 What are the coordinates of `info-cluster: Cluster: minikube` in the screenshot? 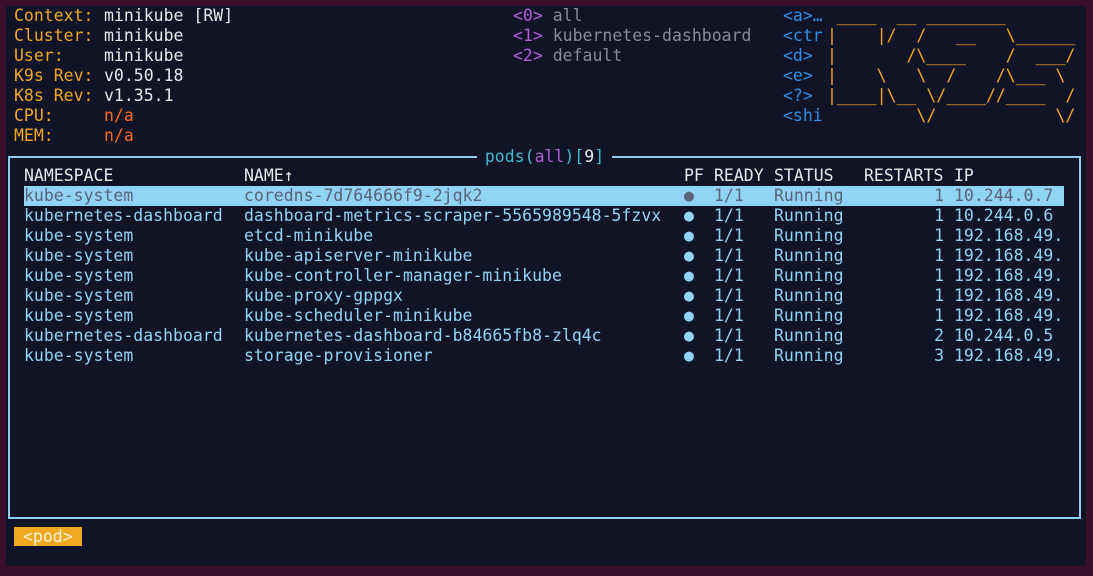 It's located at (99, 35).